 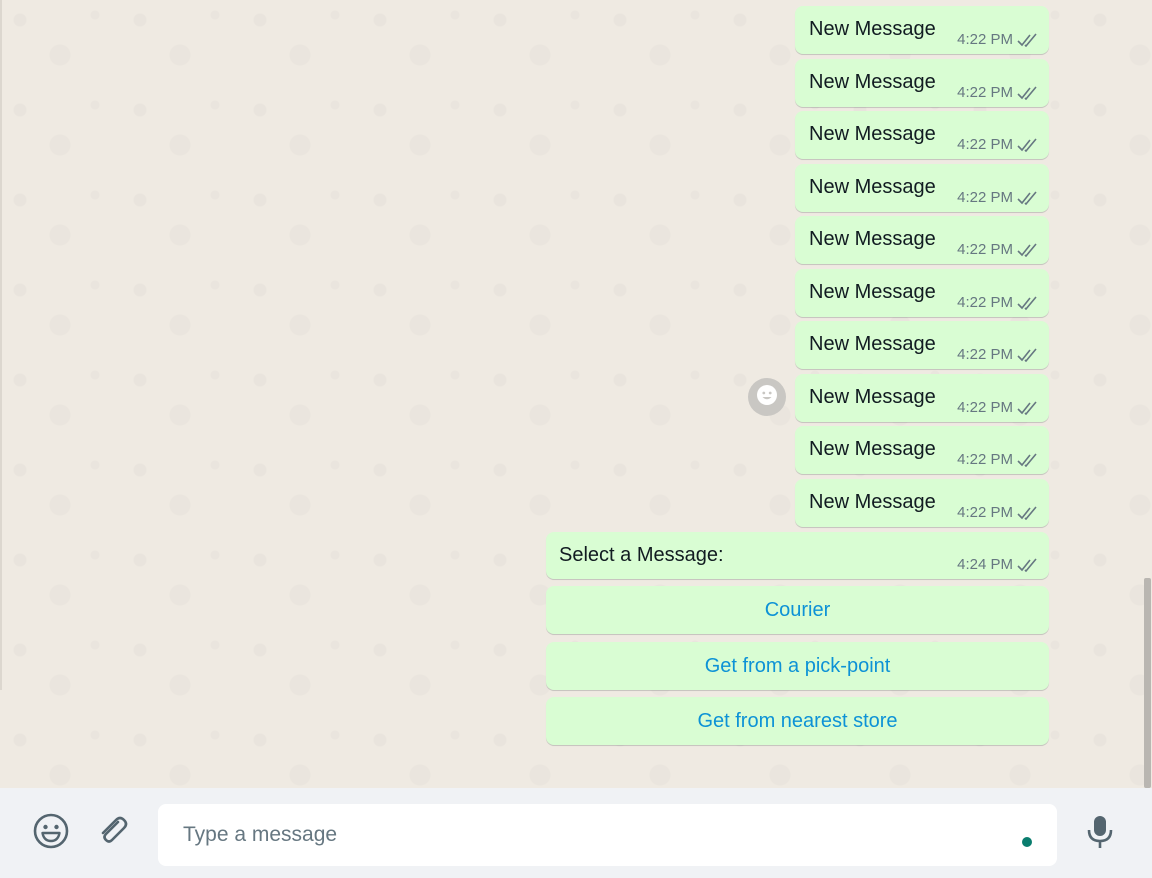 I want to click on voice-button, so click(x=1100, y=834).